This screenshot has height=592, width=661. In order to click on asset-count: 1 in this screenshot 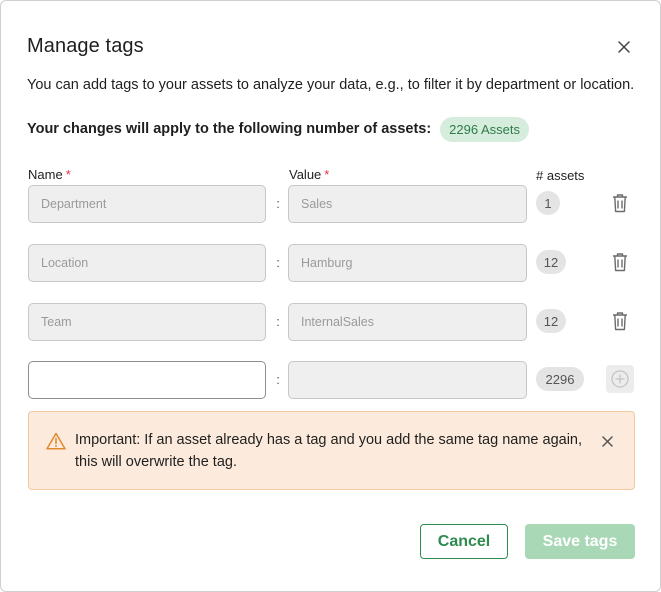, I will do `click(548, 203)`.